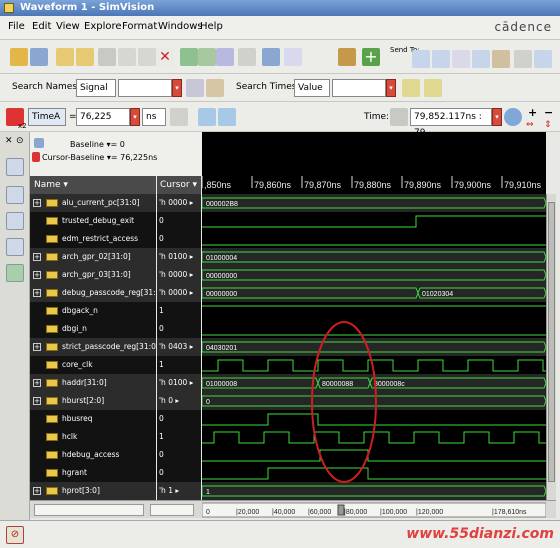  I want to click on marker-icon, so click(247, 57).